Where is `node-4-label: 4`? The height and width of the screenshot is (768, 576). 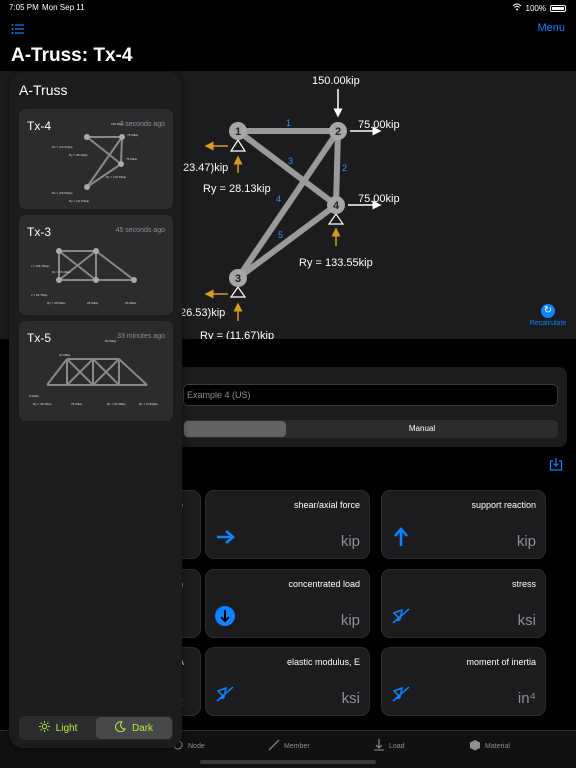
node-4-label: 4 is located at coordinates (336, 206).